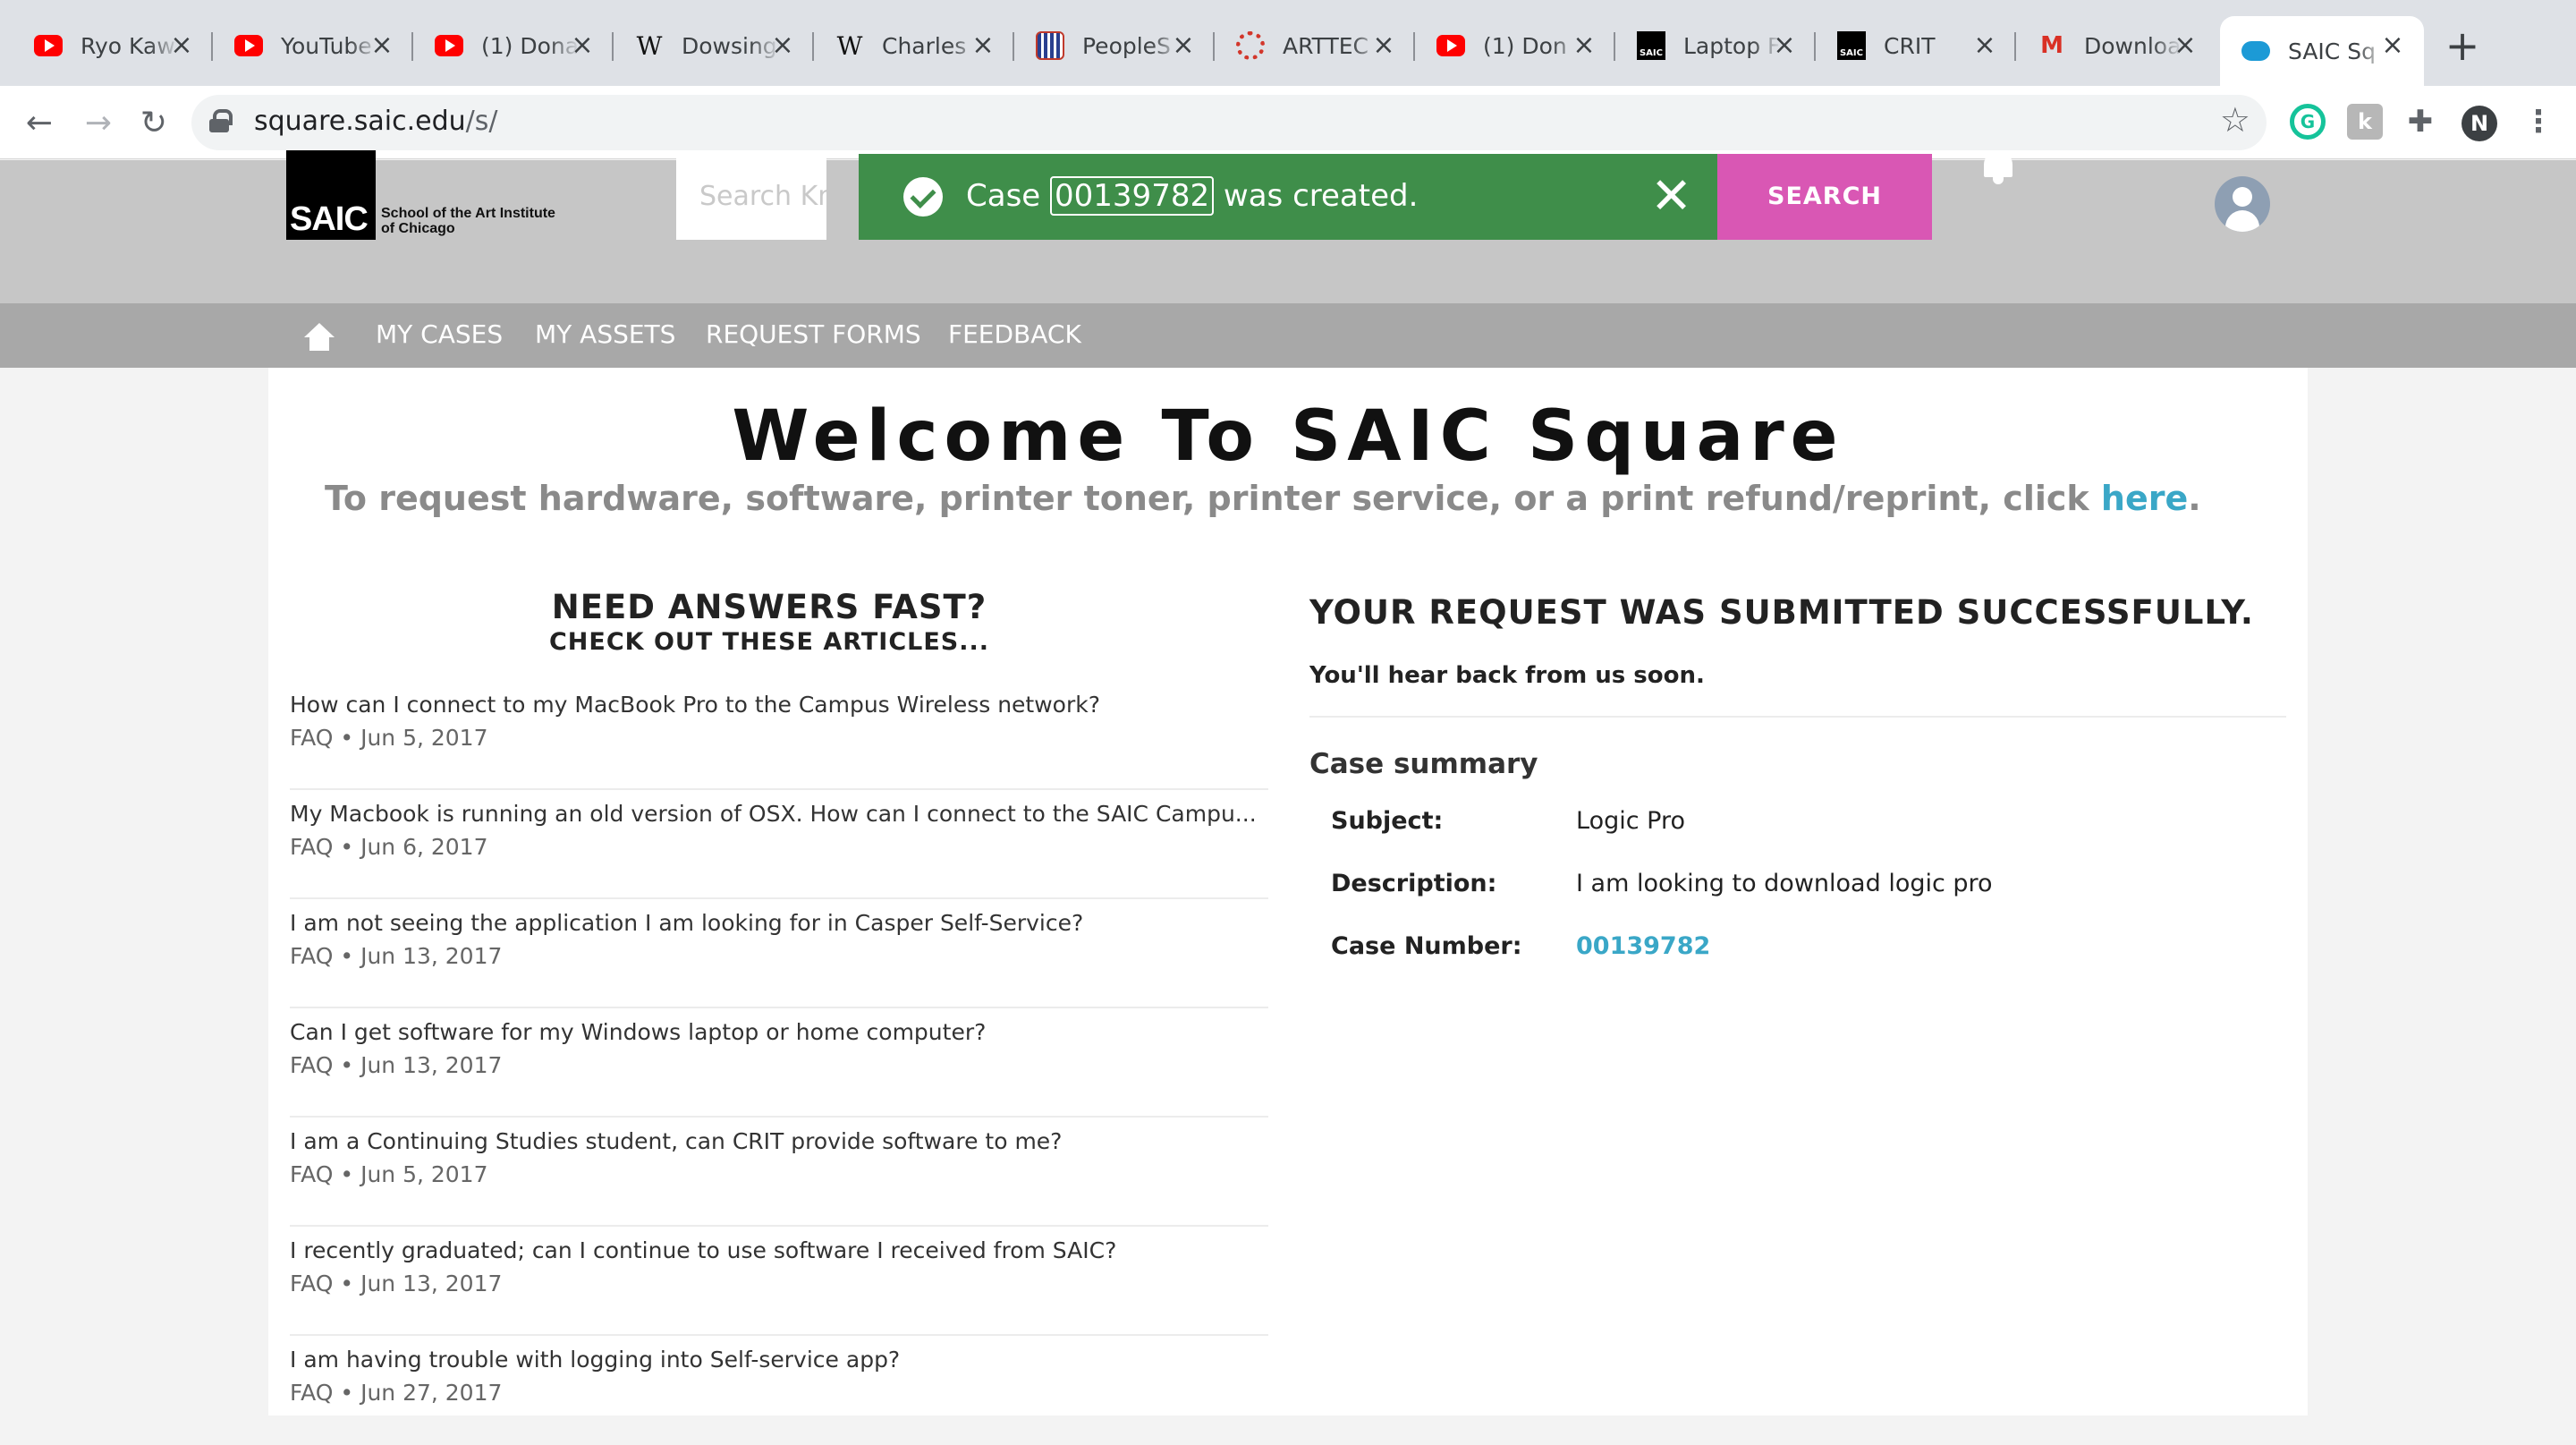 This screenshot has width=2576, height=1445. What do you see at coordinates (914, 45) in the screenshot?
I see `browser-tab: W Charles ×` at bounding box center [914, 45].